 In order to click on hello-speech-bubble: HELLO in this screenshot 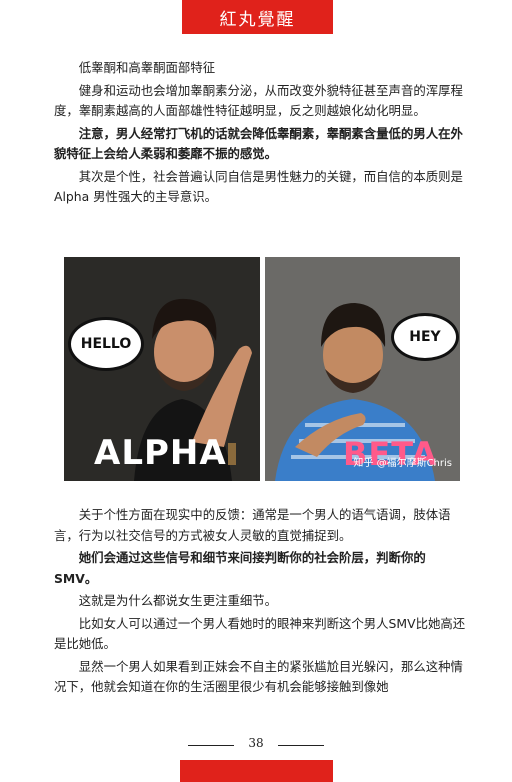, I will do `click(106, 344)`.